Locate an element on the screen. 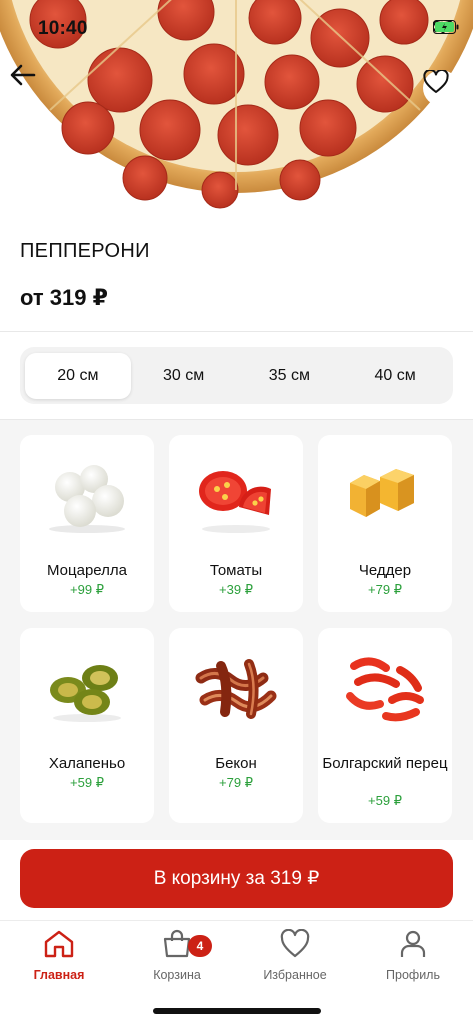 The width and height of the screenshot is (473, 1024). tab-profile-label: Профиль is located at coordinates (413, 975).